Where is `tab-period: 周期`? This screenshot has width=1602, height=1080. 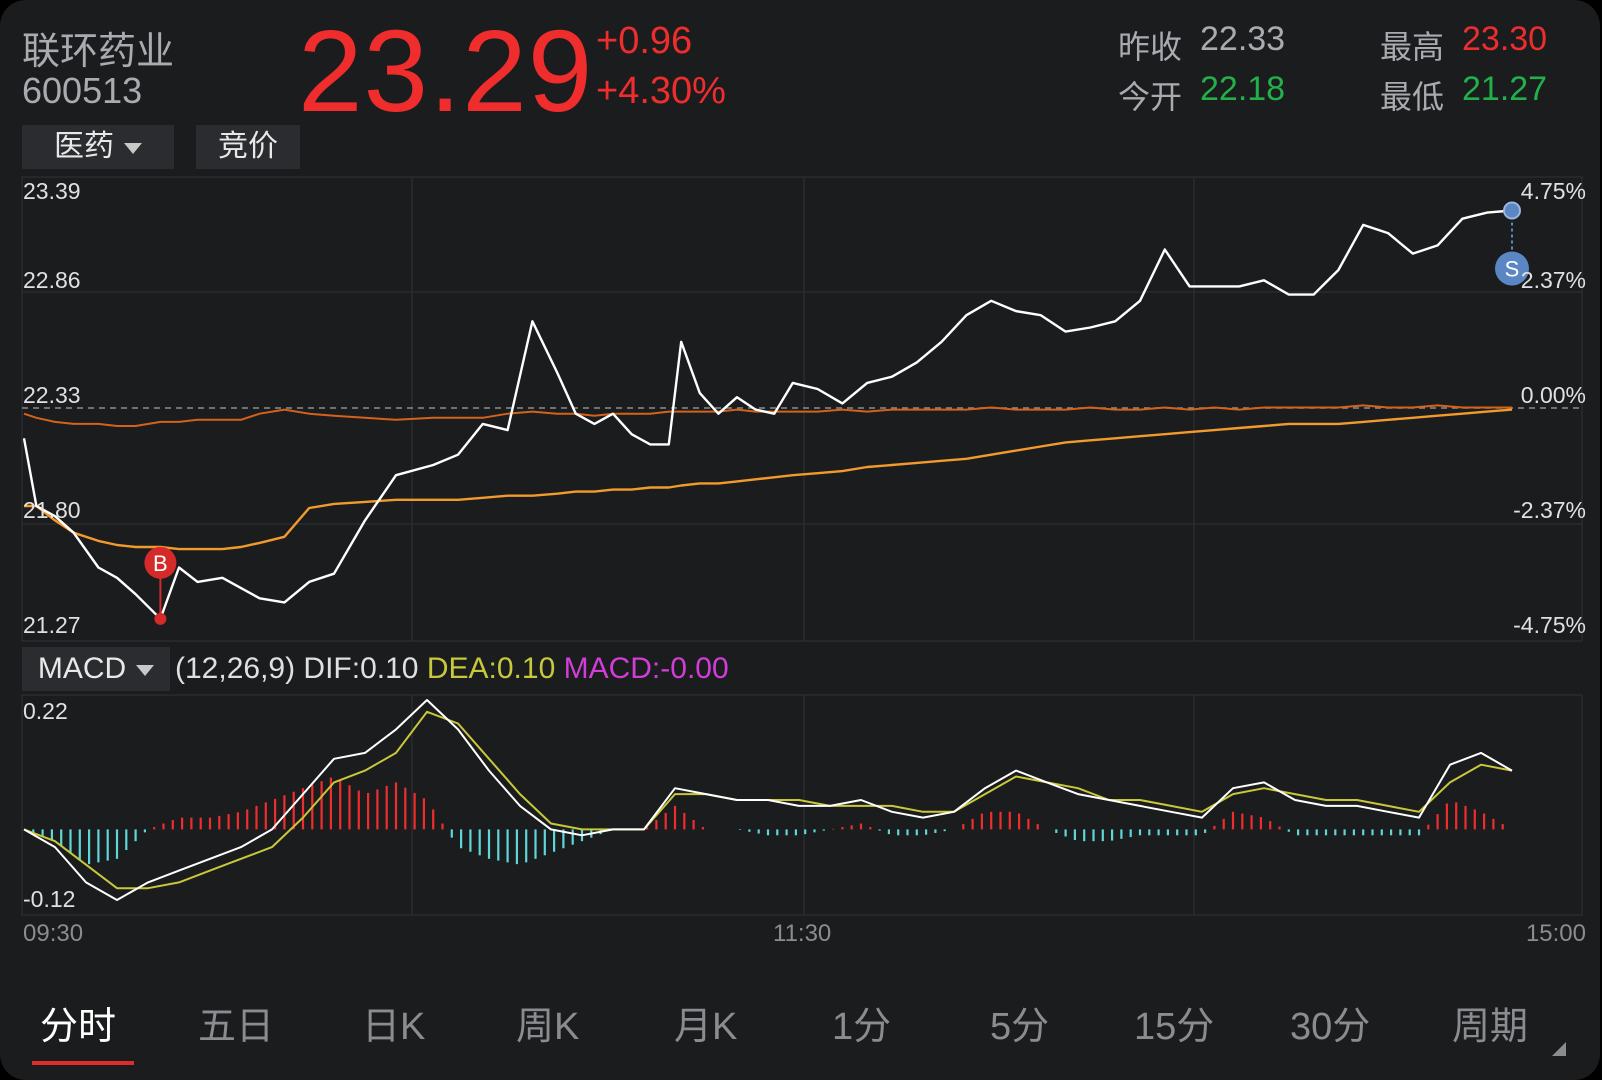
tab-period: 周期 is located at coordinates (1490, 1022).